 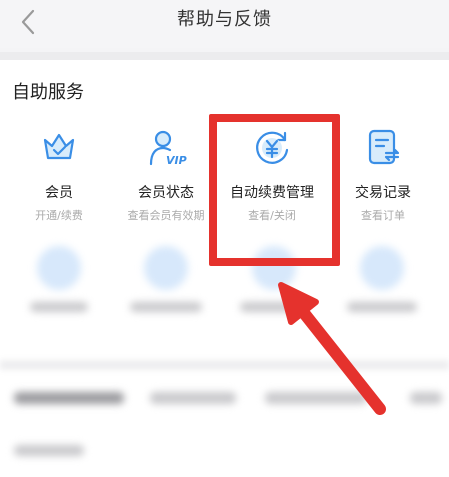 I want to click on service-label: 会员, so click(x=59, y=193).